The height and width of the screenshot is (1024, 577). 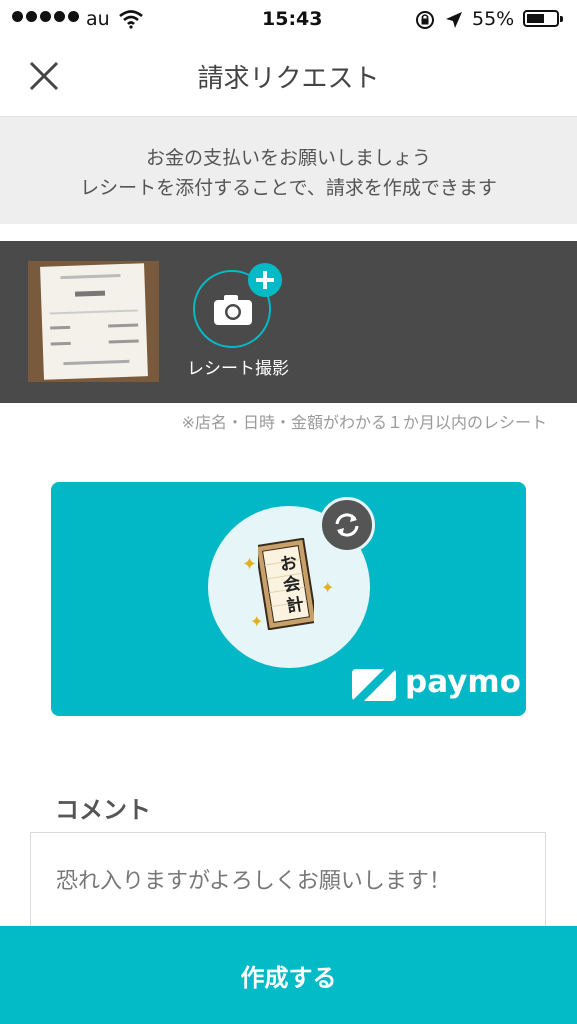 I want to click on create-button: 作成する, so click(x=288, y=975).